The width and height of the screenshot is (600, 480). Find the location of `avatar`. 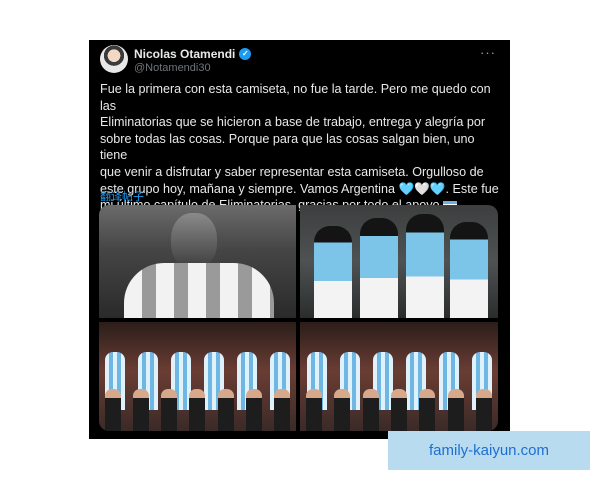

avatar is located at coordinates (114, 59).